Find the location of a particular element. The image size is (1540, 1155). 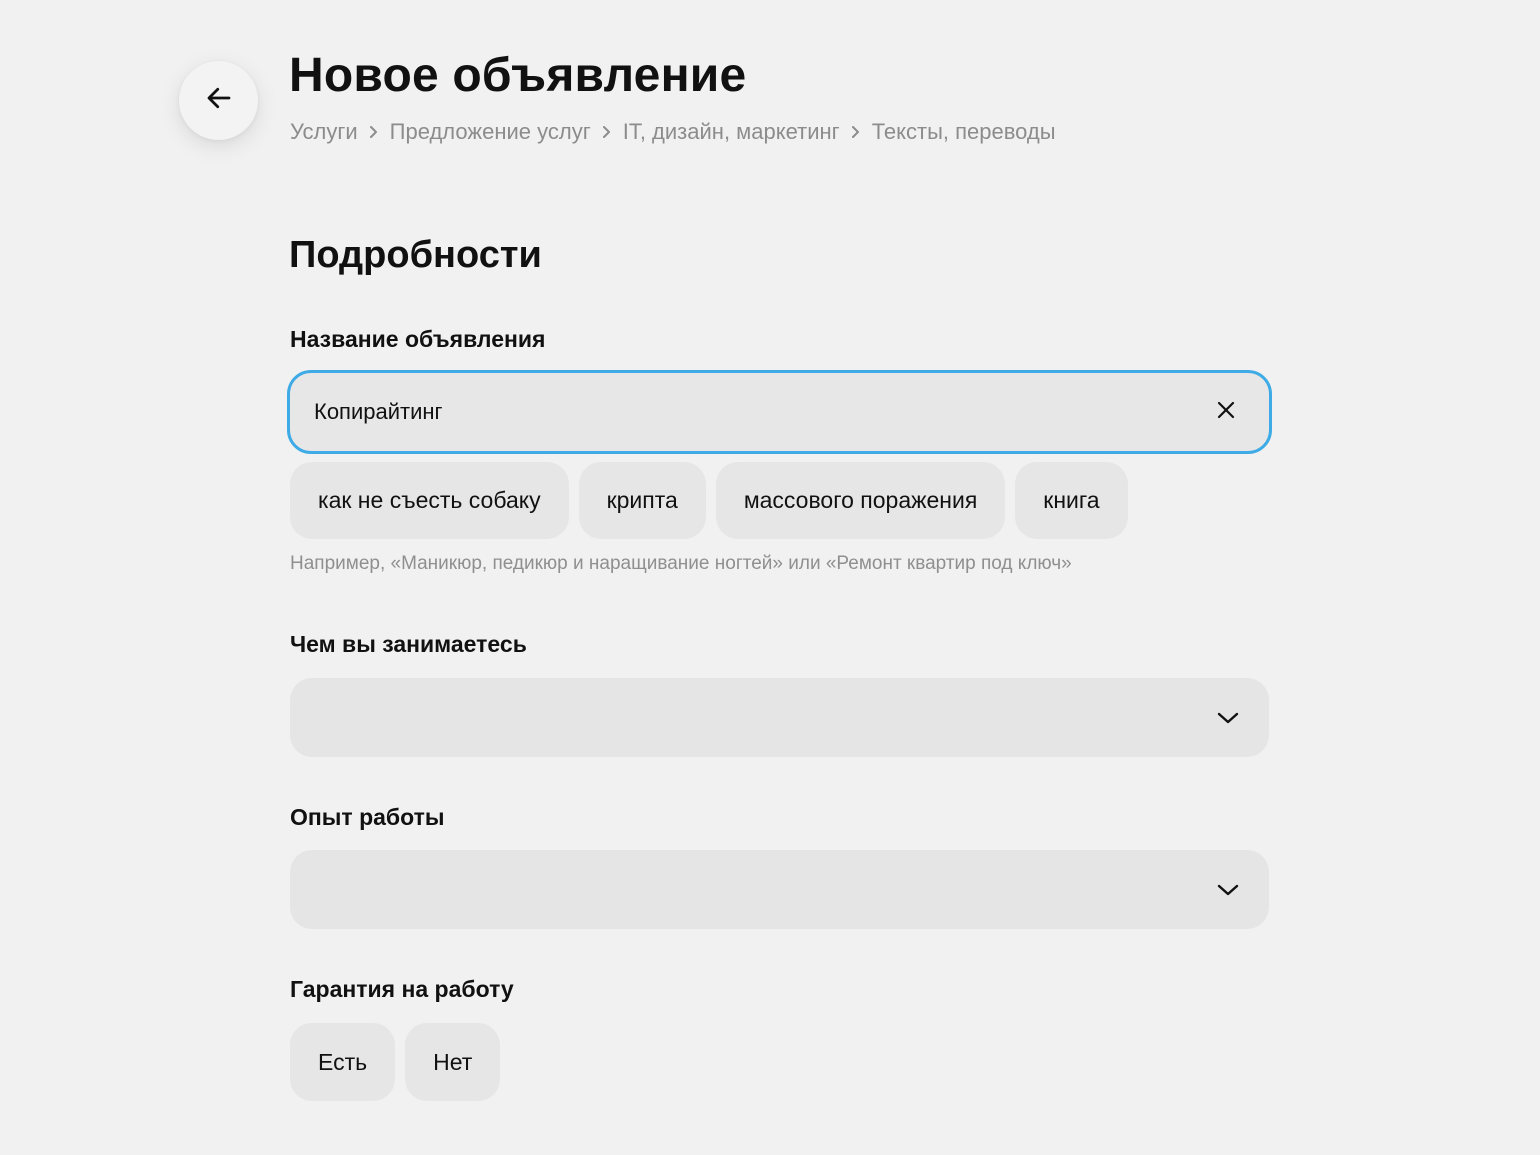

breadcrumb-item-it-design-marketing: IT, дизайн, маркетинг is located at coordinates (731, 132).